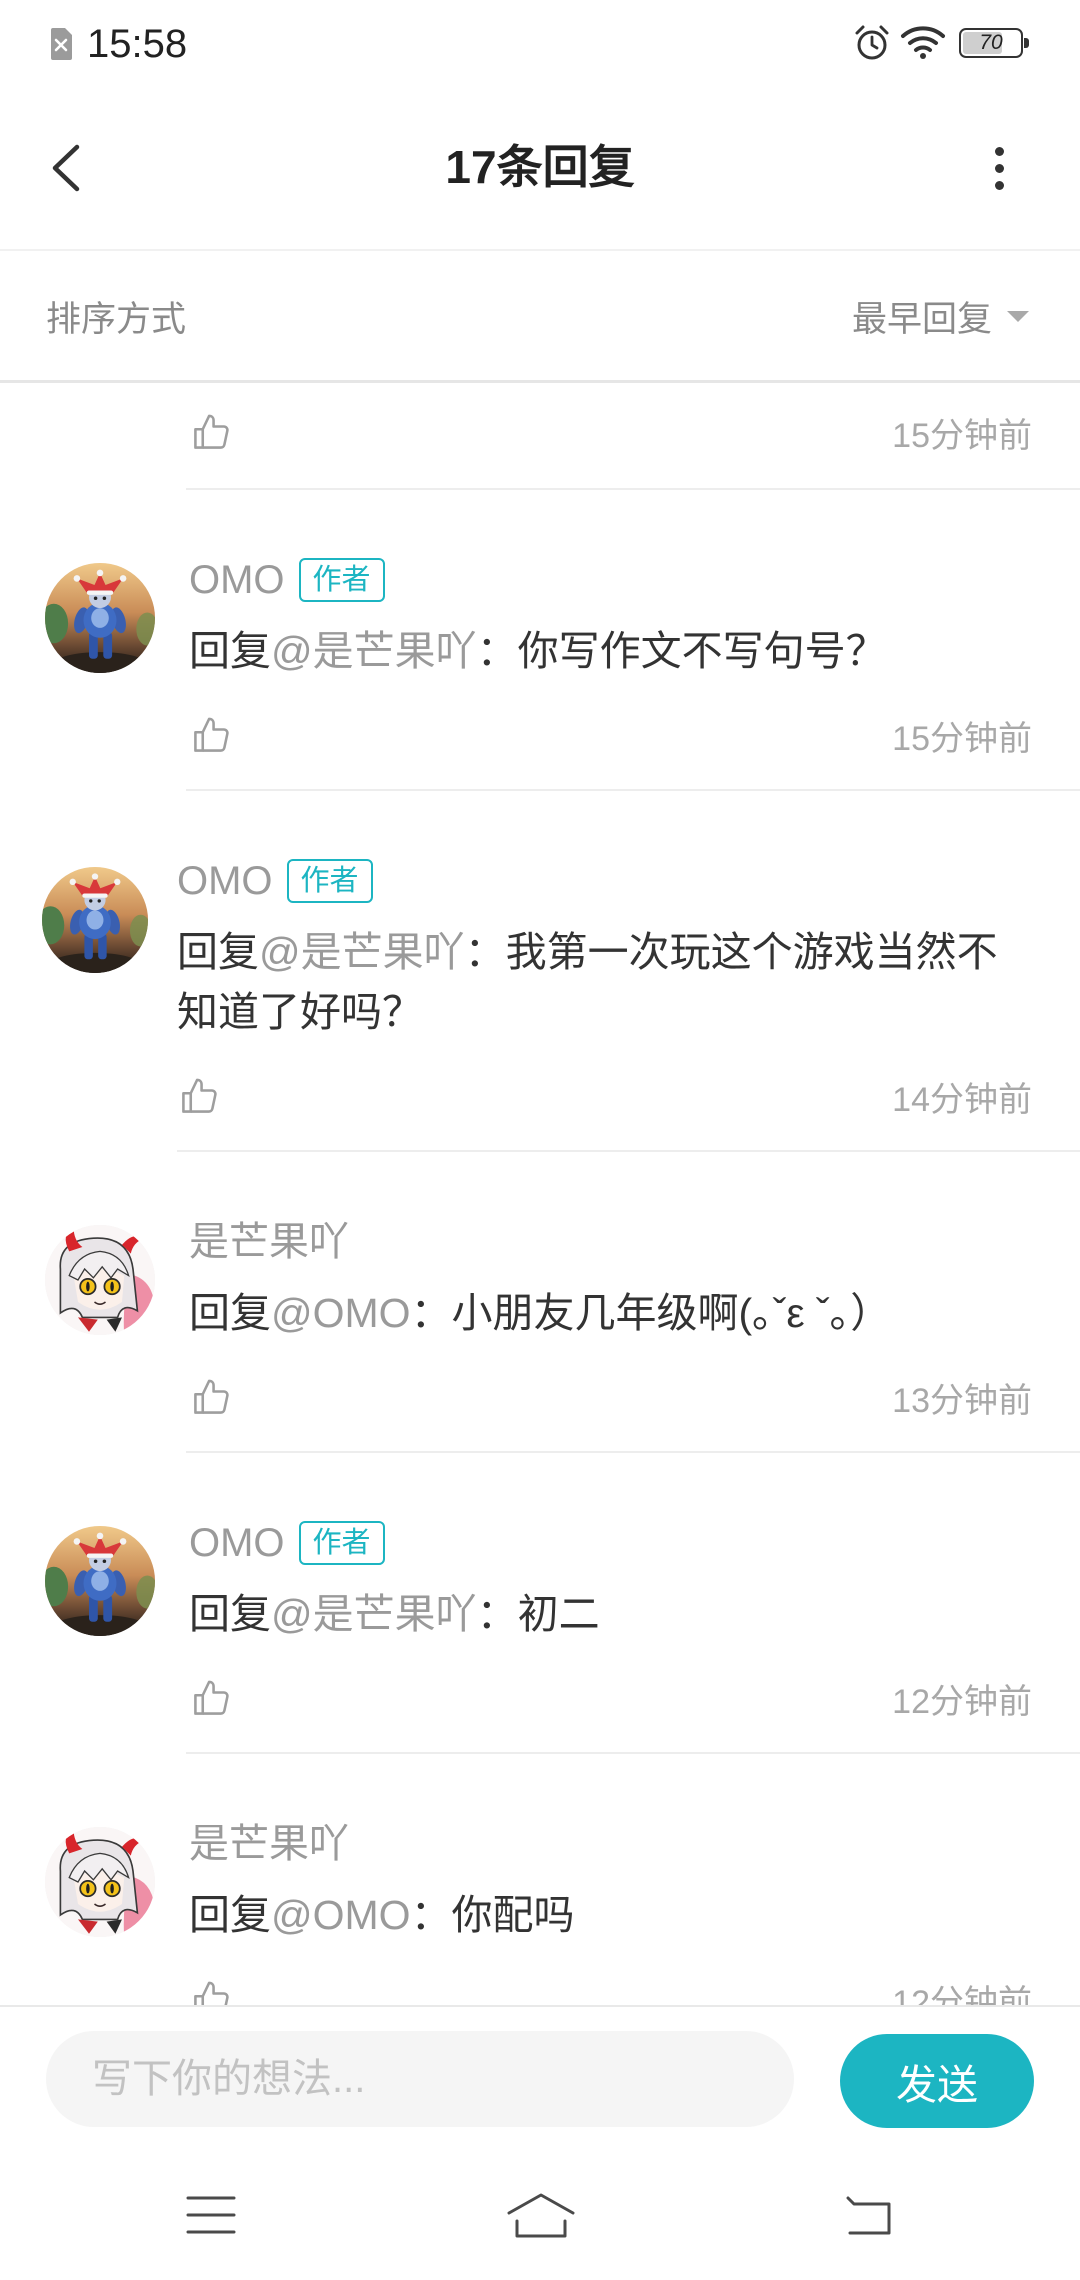 The image size is (1080, 2280). Describe the element at coordinates (116, 319) in the screenshot. I see `sort-label: 排序方式` at that location.